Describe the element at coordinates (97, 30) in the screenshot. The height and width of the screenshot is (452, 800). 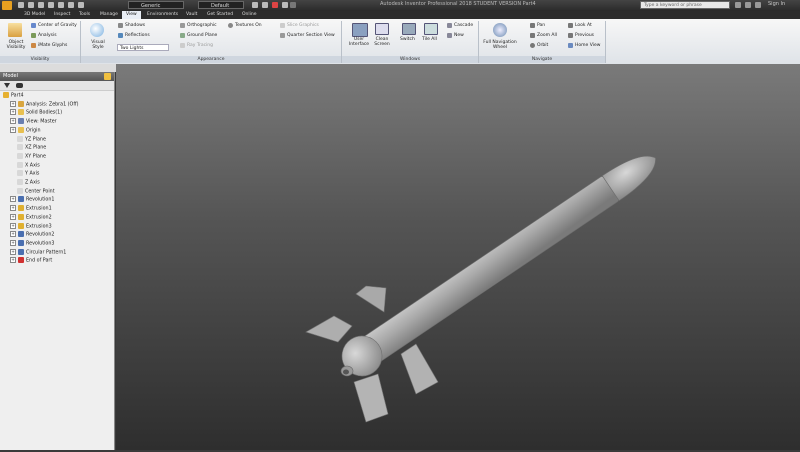
I see `visual-style-icon` at that location.